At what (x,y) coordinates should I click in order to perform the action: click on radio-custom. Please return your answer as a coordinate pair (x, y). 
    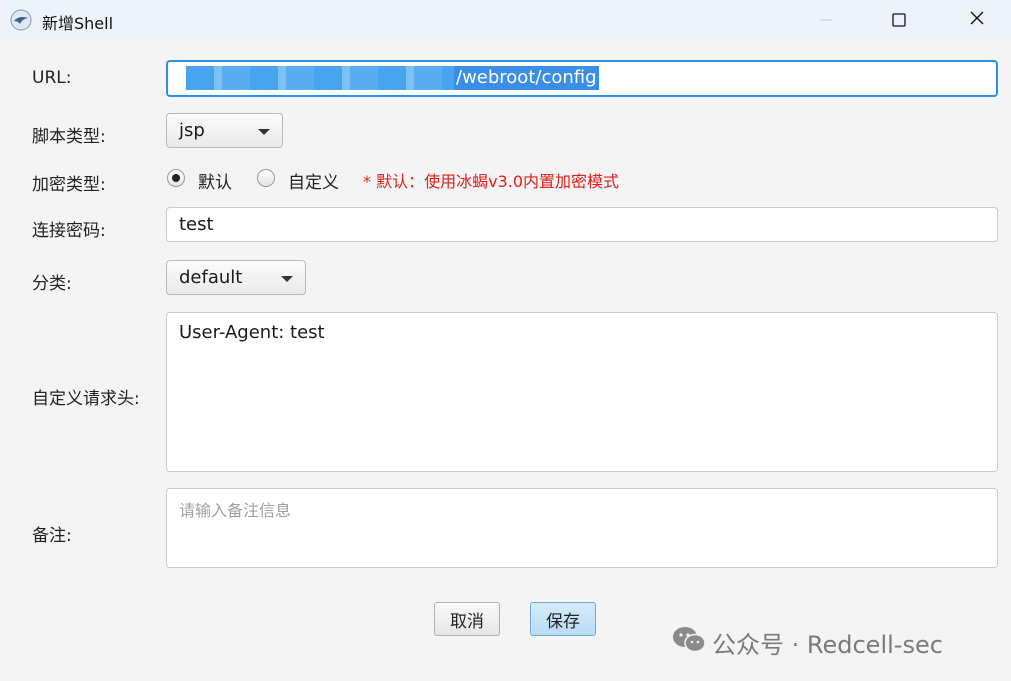
    Looking at the image, I should click on (266, 178).